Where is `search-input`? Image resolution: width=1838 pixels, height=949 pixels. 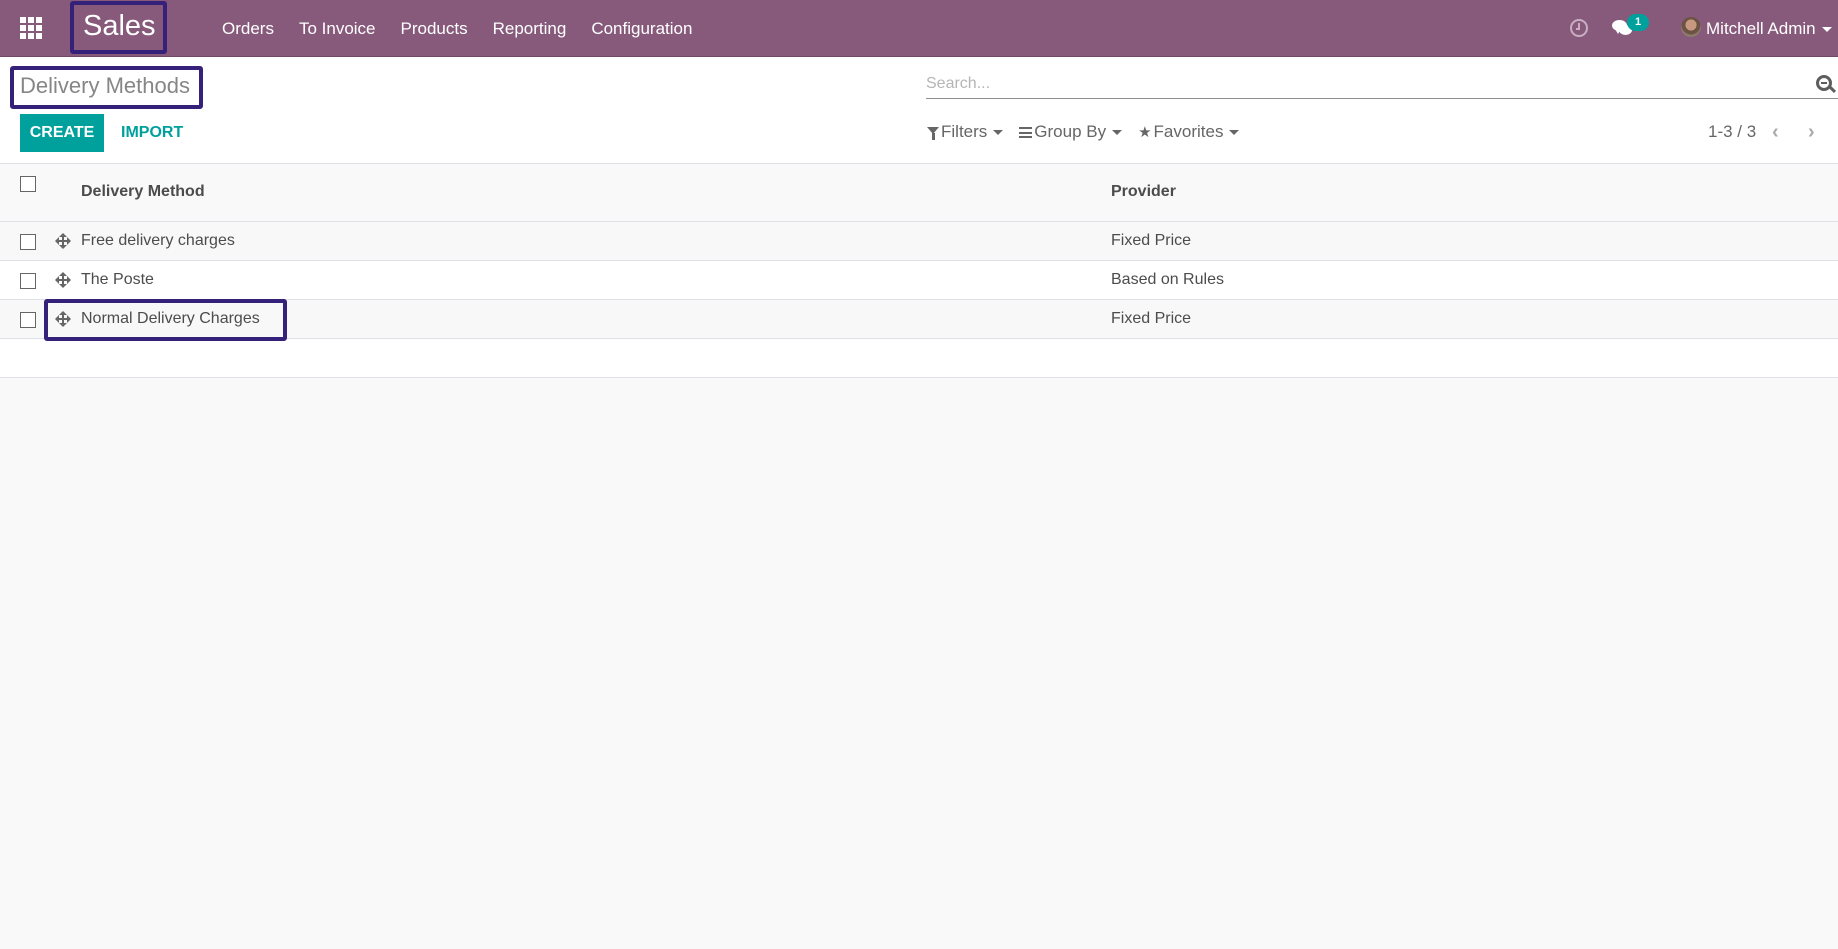
search-input is located at coordinates (1366, 84).